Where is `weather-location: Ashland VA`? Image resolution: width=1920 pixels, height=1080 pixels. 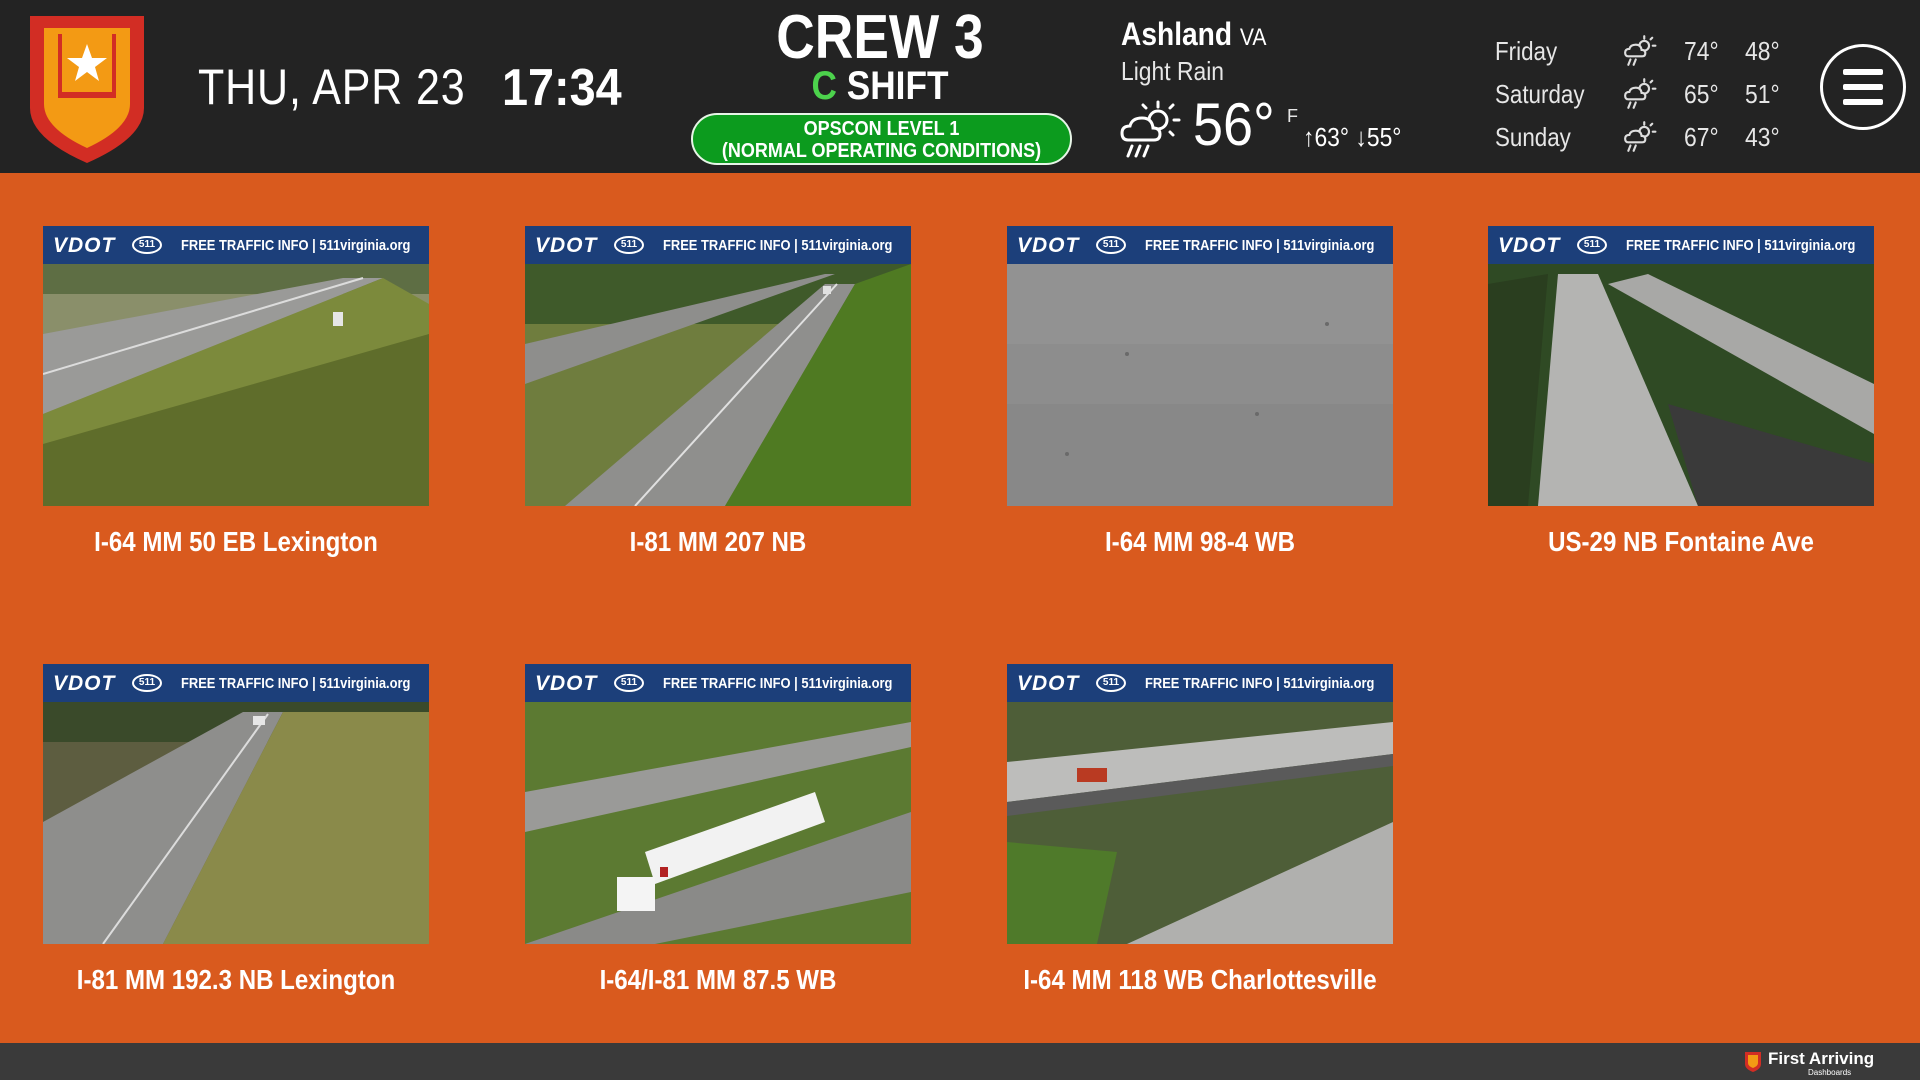
weather-location: Ashland VA is located at coordinates (1194, 34).